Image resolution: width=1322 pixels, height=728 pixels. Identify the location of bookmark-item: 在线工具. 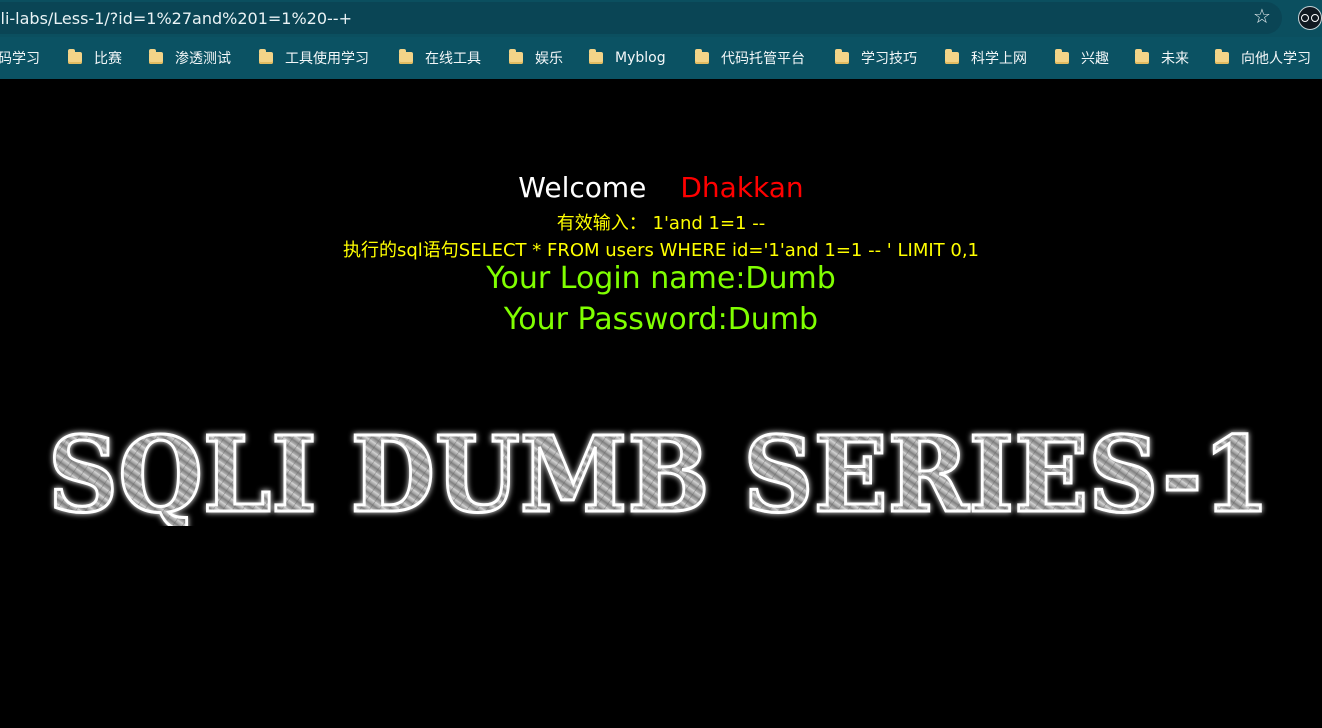
(440, 58).